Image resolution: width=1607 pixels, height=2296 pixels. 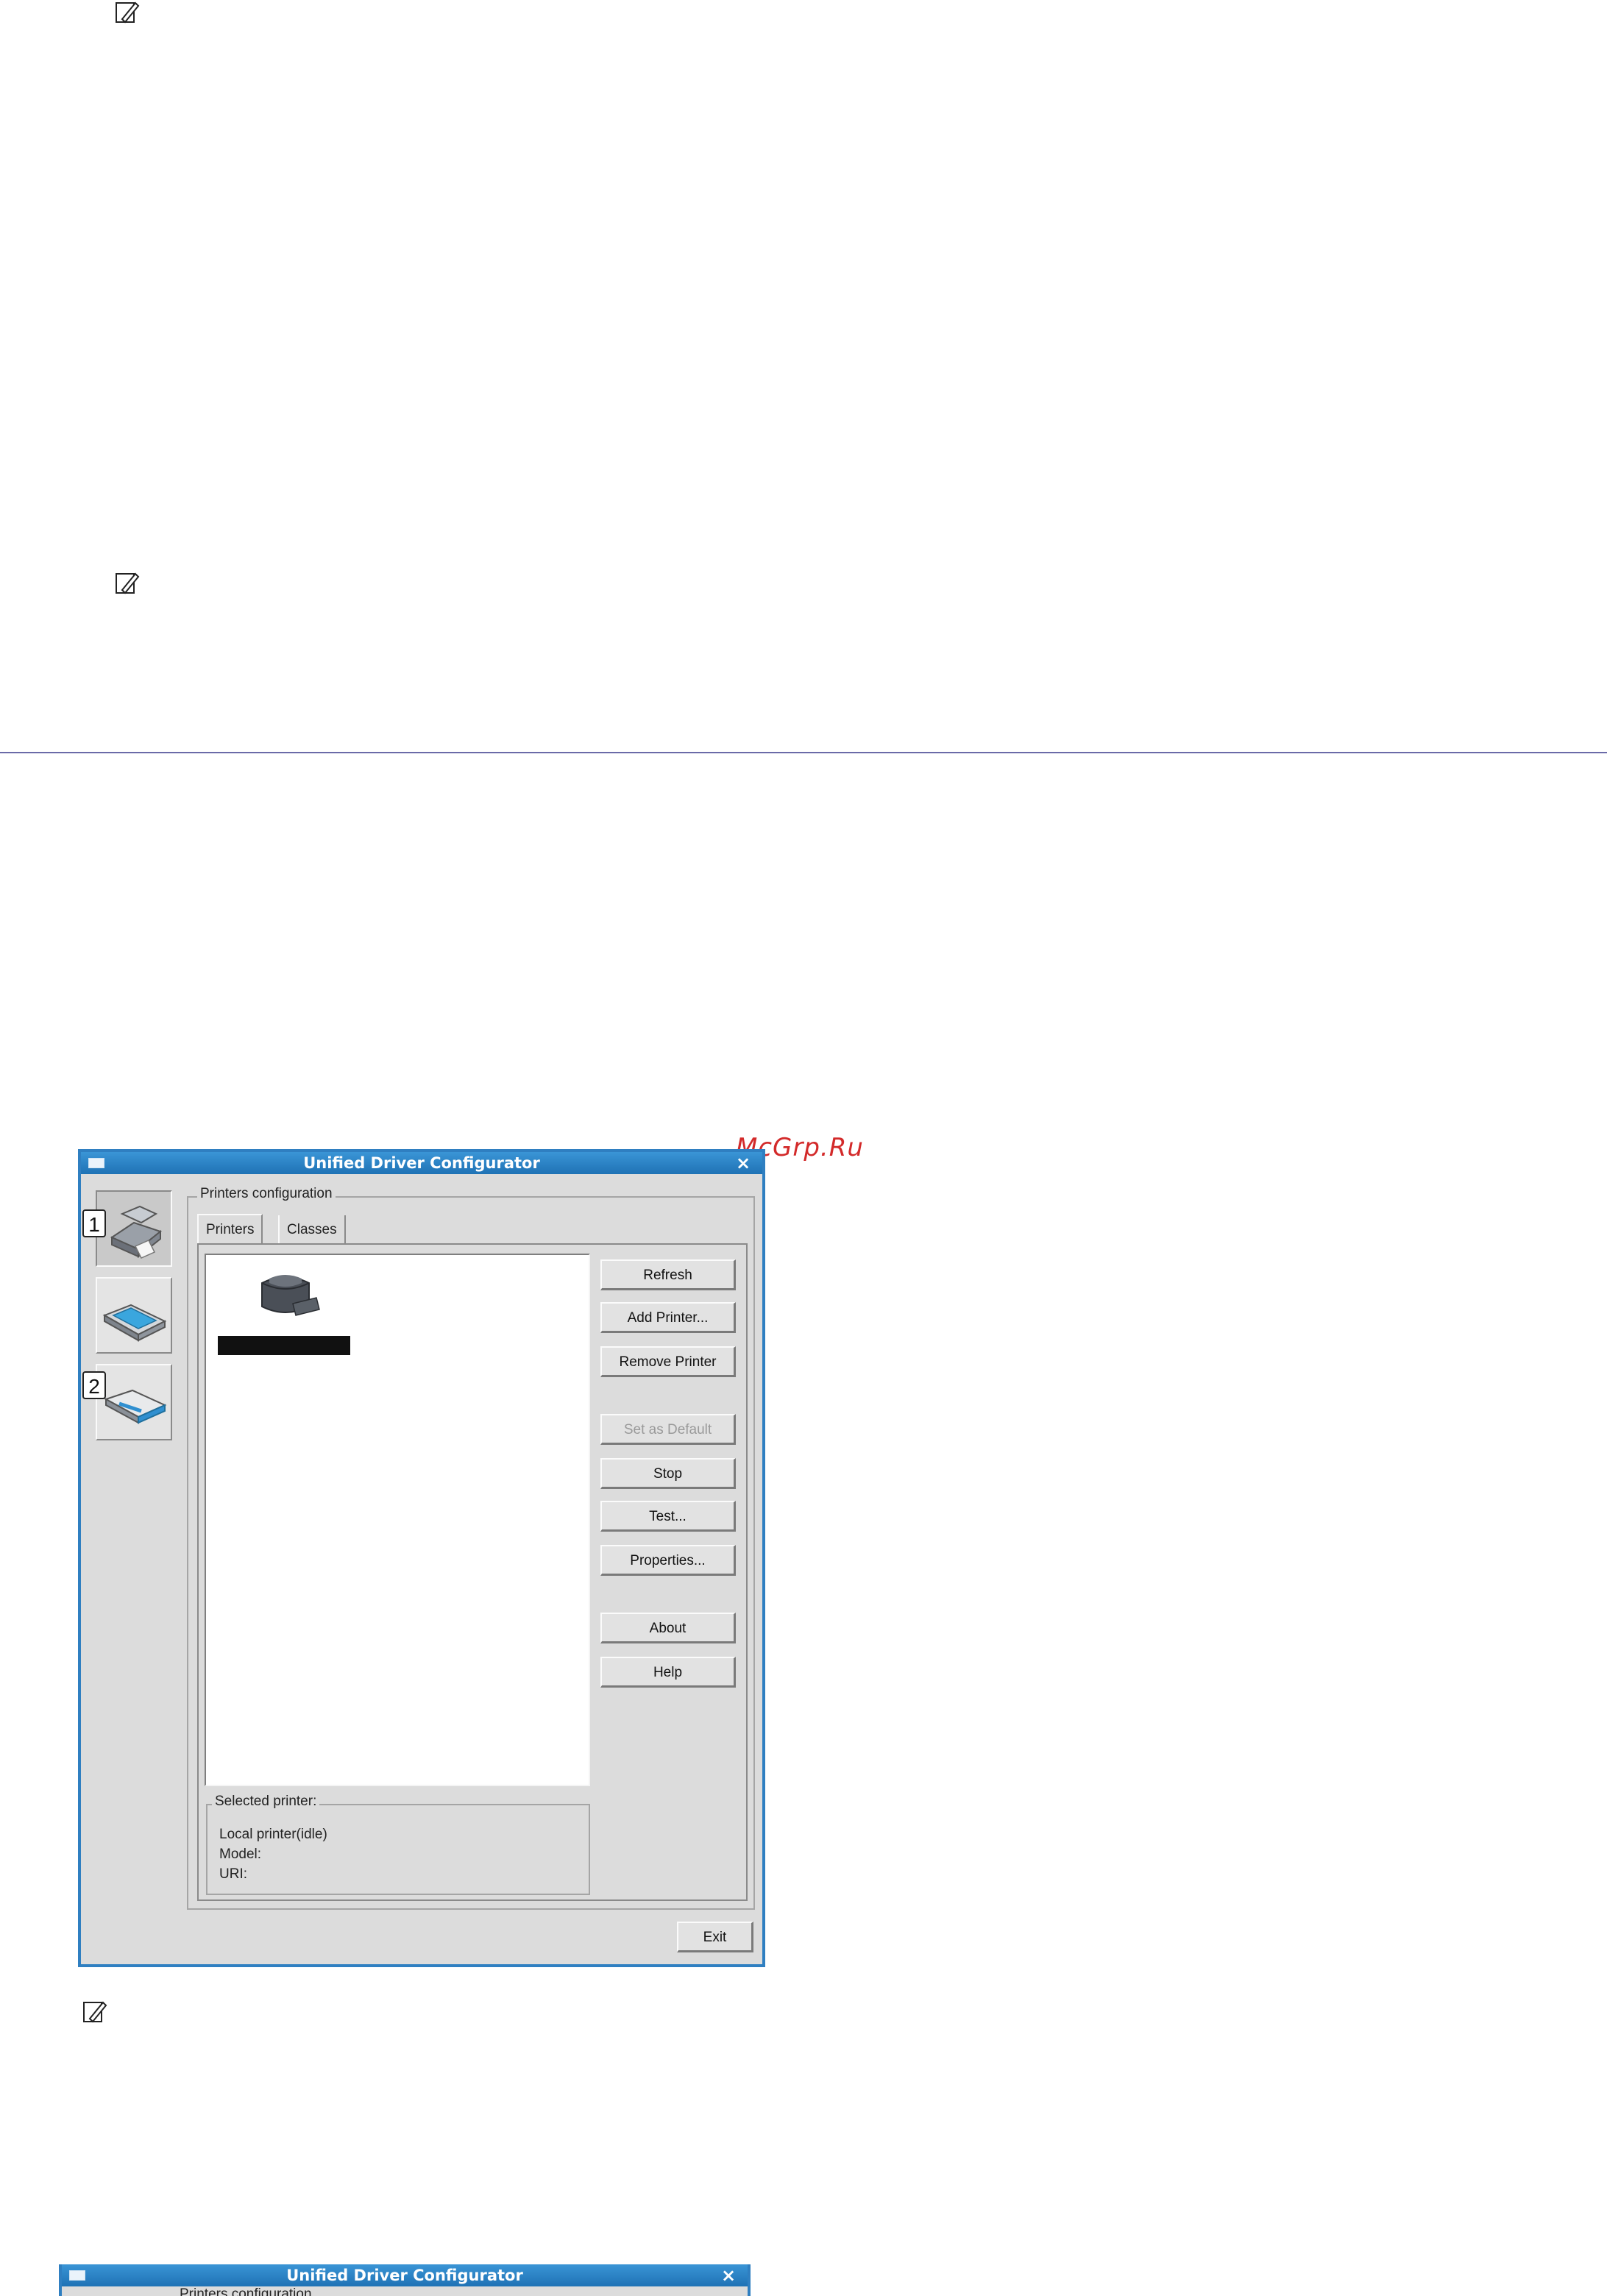 I want to click on set-as-default-button: Set as Default, so click(x=668, y=1429).